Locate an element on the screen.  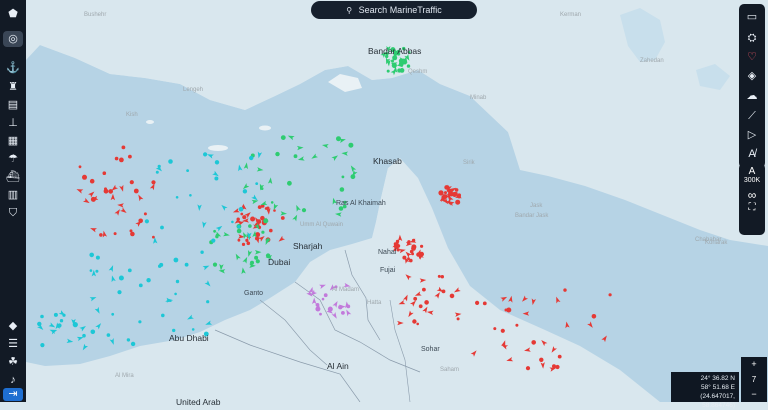
tag-icon: ◆ is located at coordinates (13, 326).